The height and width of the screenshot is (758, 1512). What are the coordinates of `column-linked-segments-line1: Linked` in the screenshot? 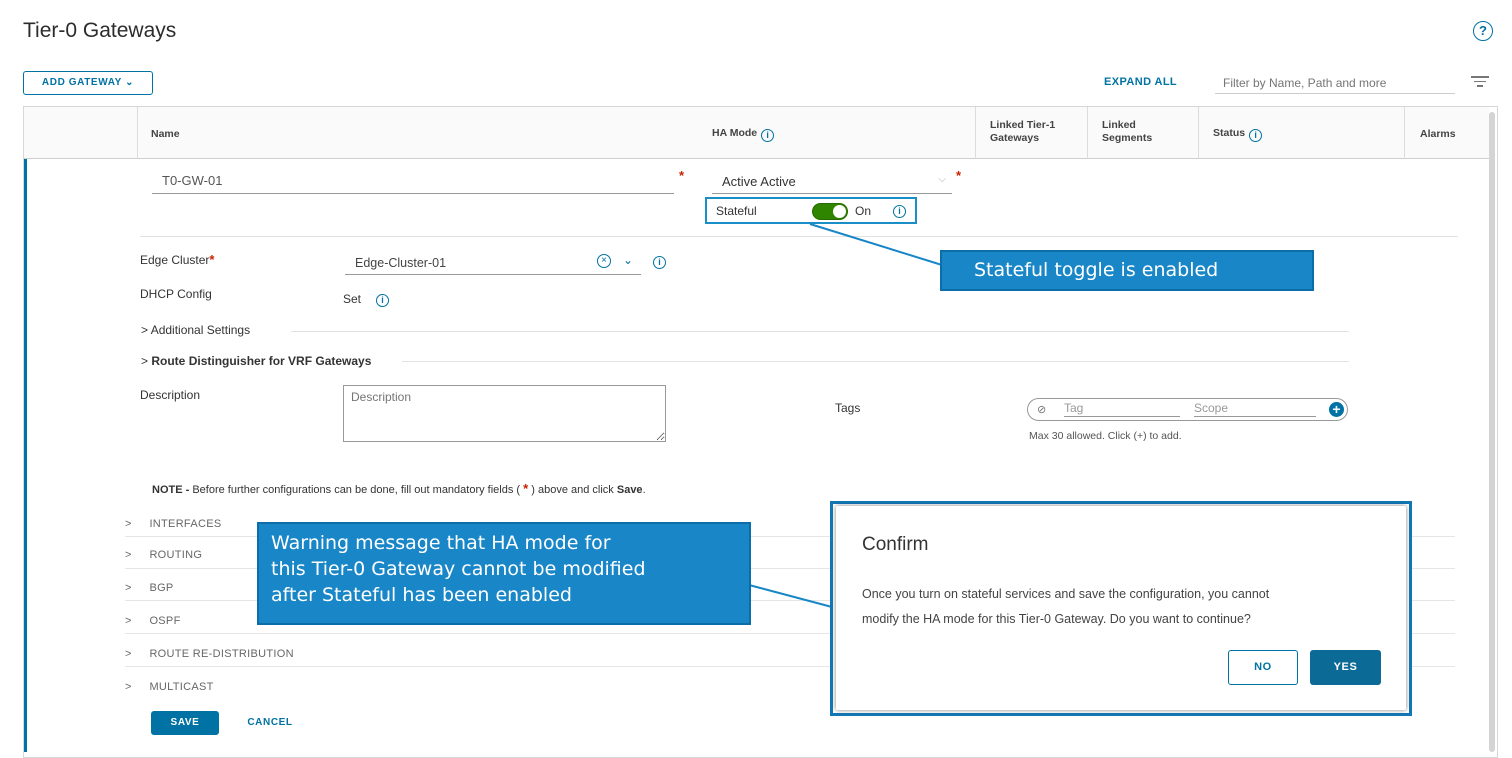 It's located at (1119, 125).